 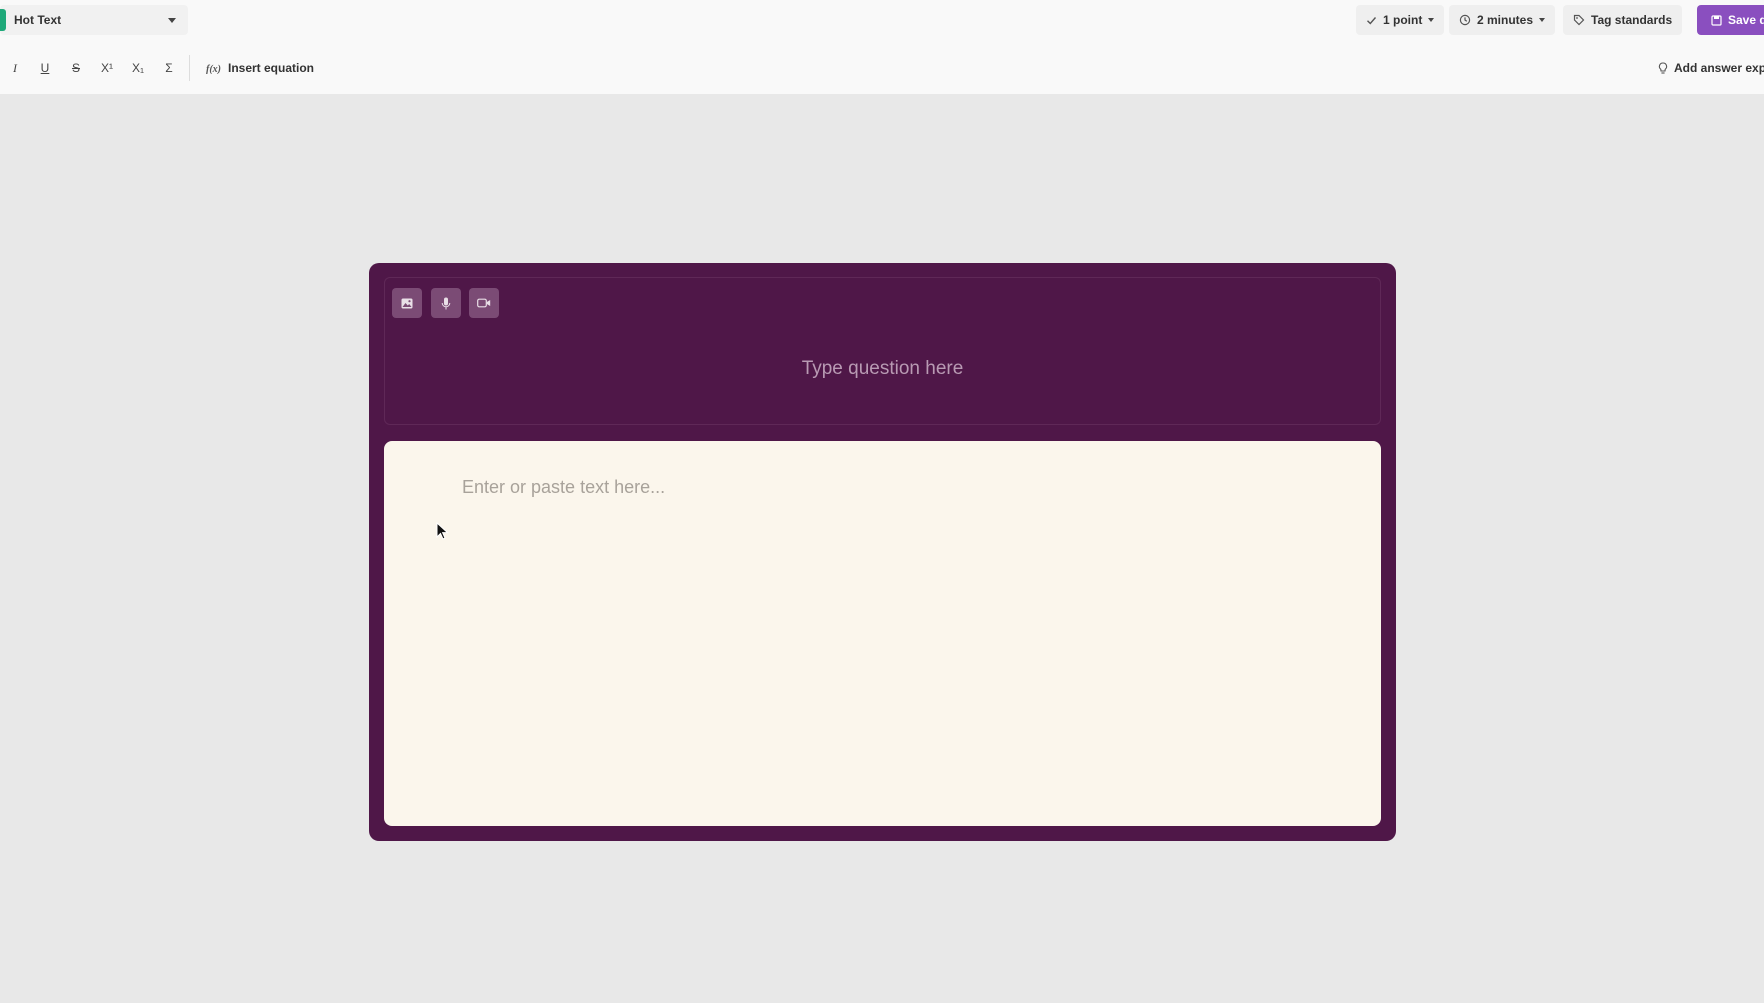 I want to click on save-label: Save q, so click(x=1746, y=20).